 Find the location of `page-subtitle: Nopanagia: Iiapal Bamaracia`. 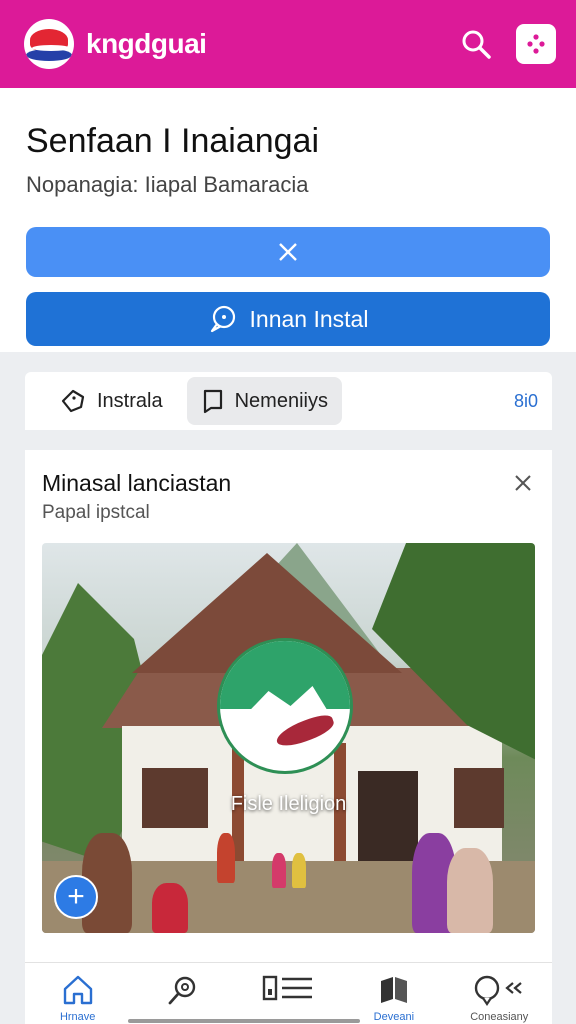

page-subtitle: Nopanagia: Iiapal Bamaracia is located at coordinates (167, 184).